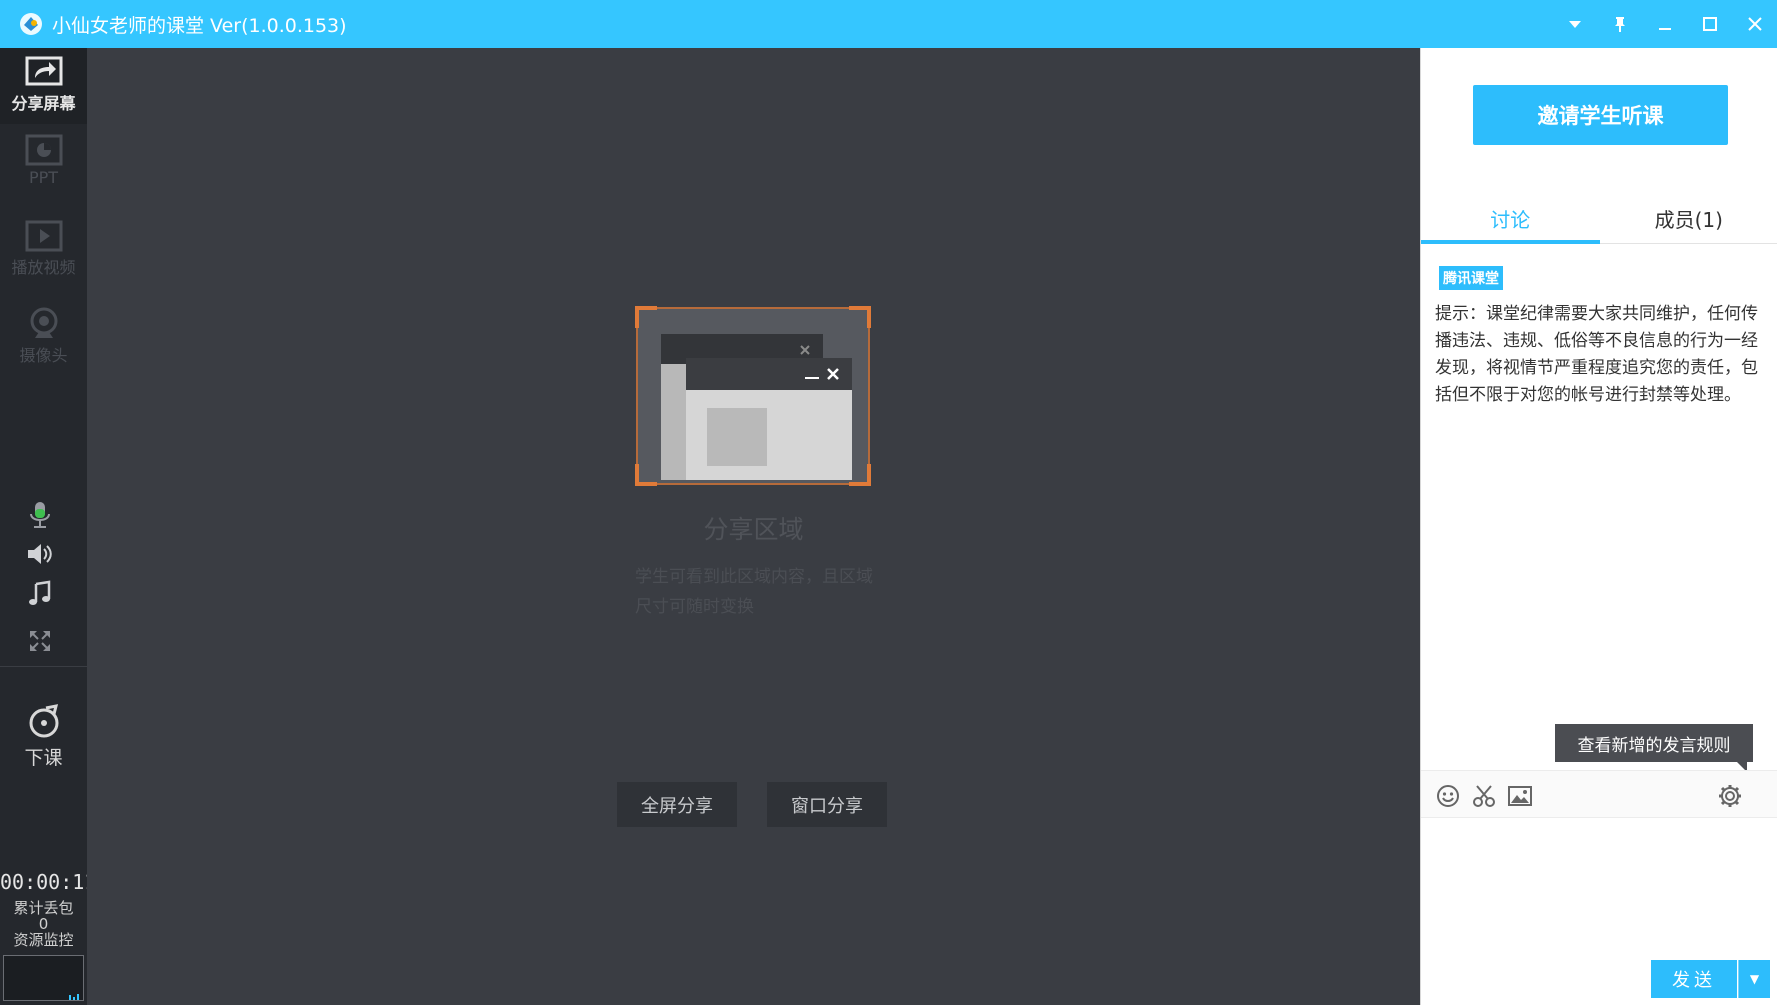 Image resolution: width=1777 pixels, height=1005 pixels. What do you see at coordinates (888, 24) in the screenshot?
I see `title-bar: 小仙女老师的课堂 Ver(1.0.0.153)` at bounding box center [888, 24].